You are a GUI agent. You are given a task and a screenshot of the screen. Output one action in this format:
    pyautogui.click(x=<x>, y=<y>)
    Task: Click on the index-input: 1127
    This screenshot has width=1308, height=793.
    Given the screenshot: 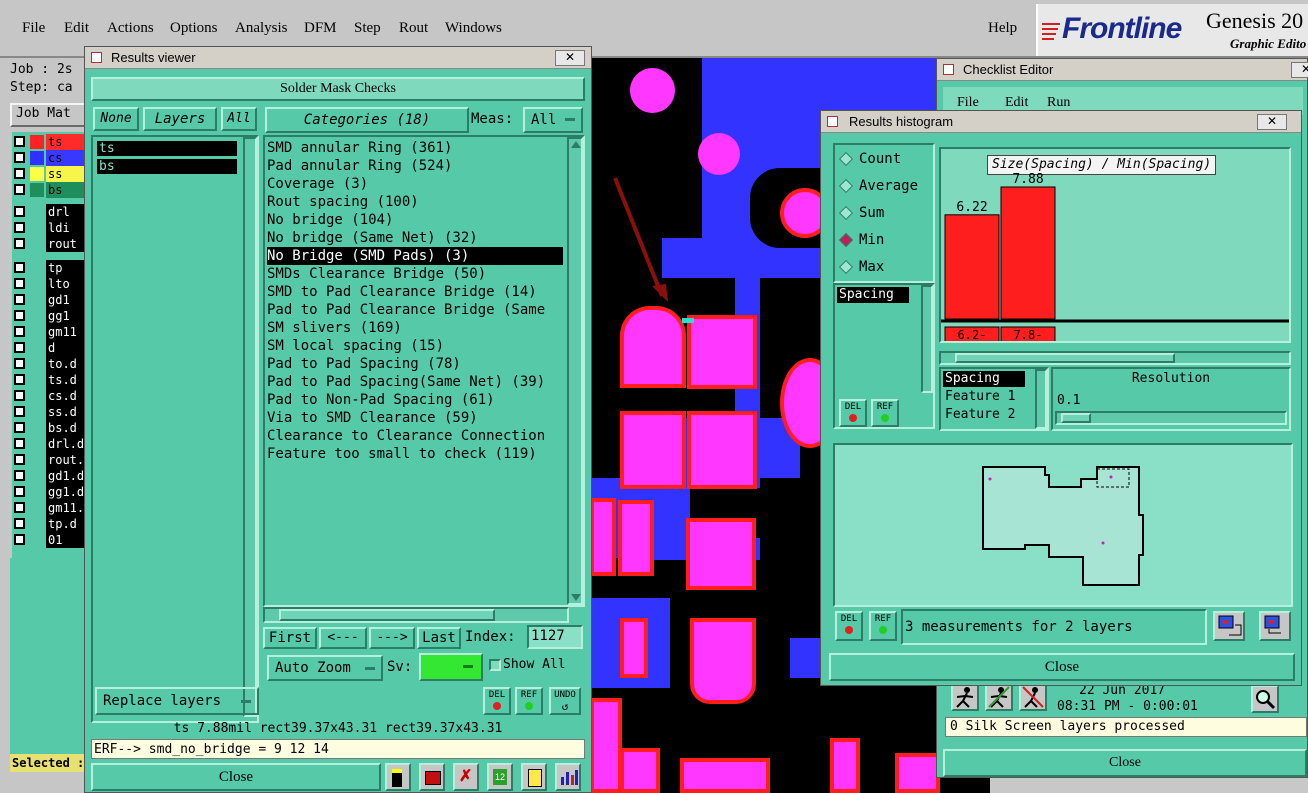 What is the action you would take?
    pyautogui.click(x=555, y=637)
    